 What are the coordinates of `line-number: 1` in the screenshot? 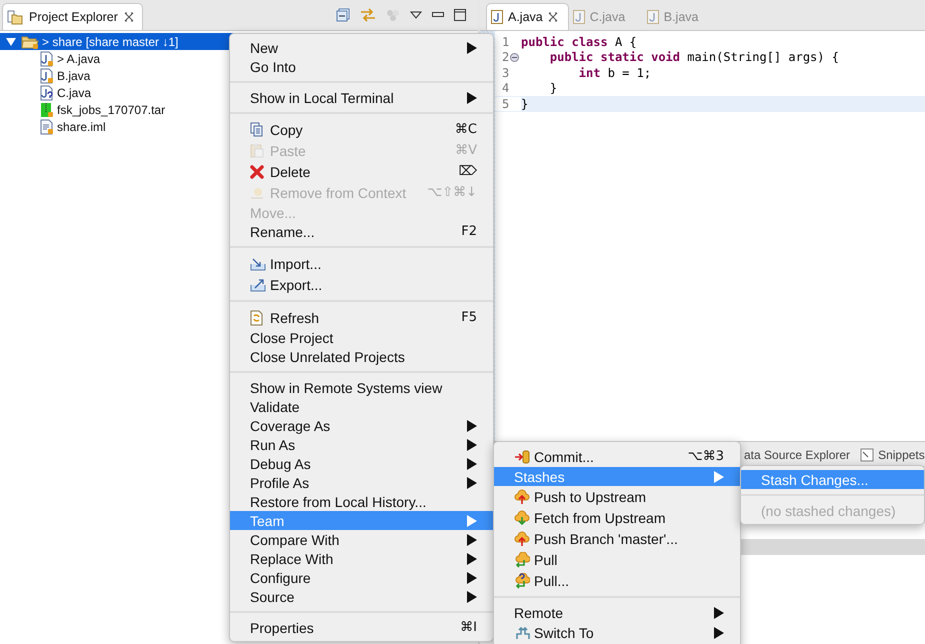 It's located at (506, 41).